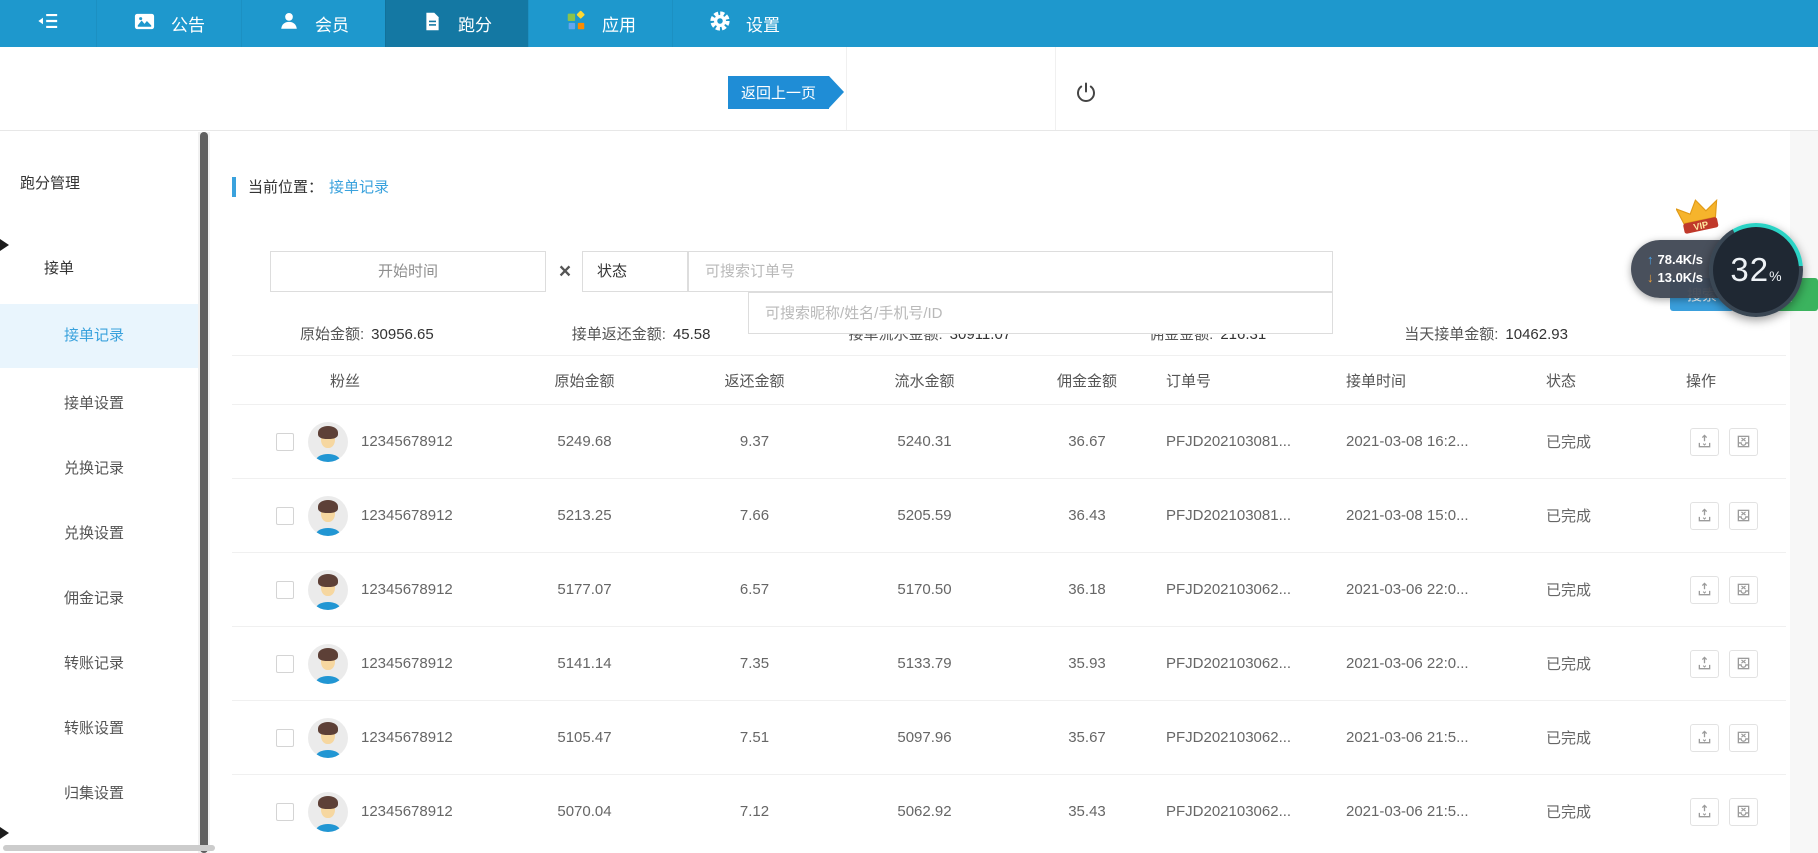 This screenshot has width=1818, height=853. Describe the element at coordinates (584, 441) in the screenshot. I see `original-amount: 5249.68` at that location.